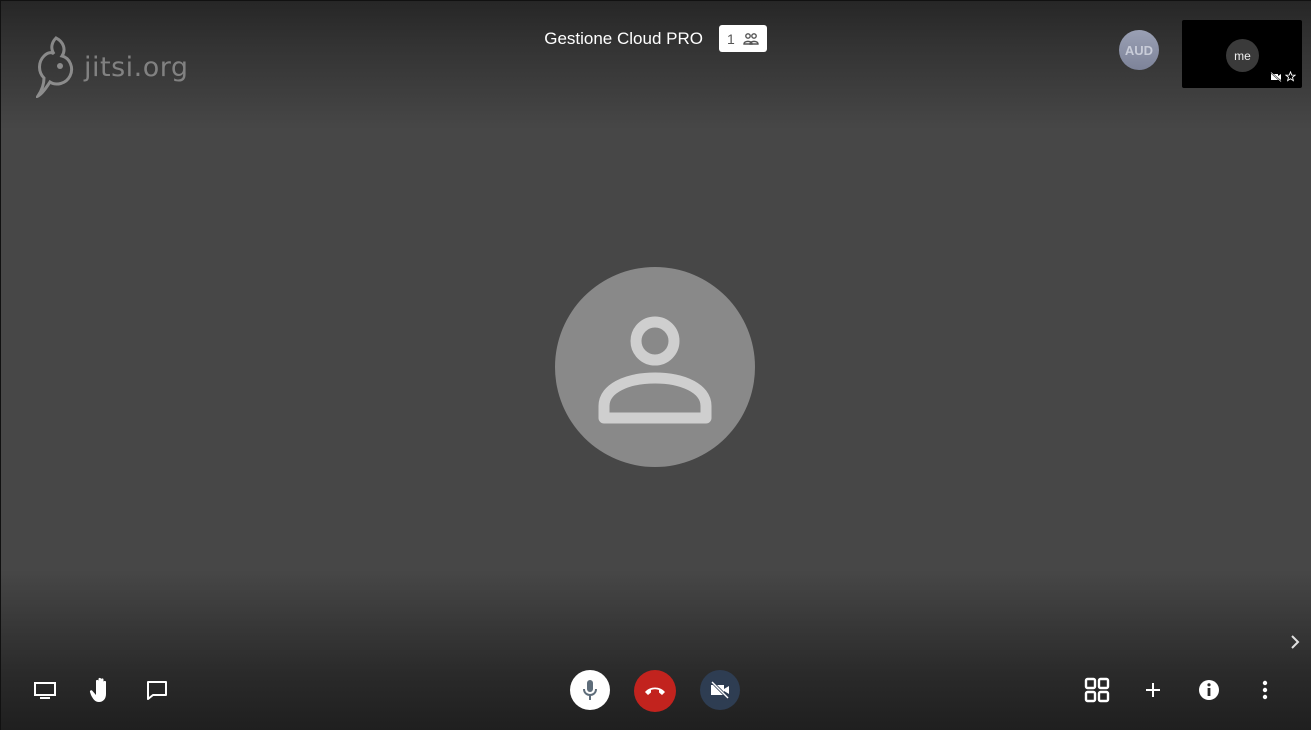 The height and width of the screenshot is (730, 1311). I want to click on camera-toggle-button, so click(720, 690).